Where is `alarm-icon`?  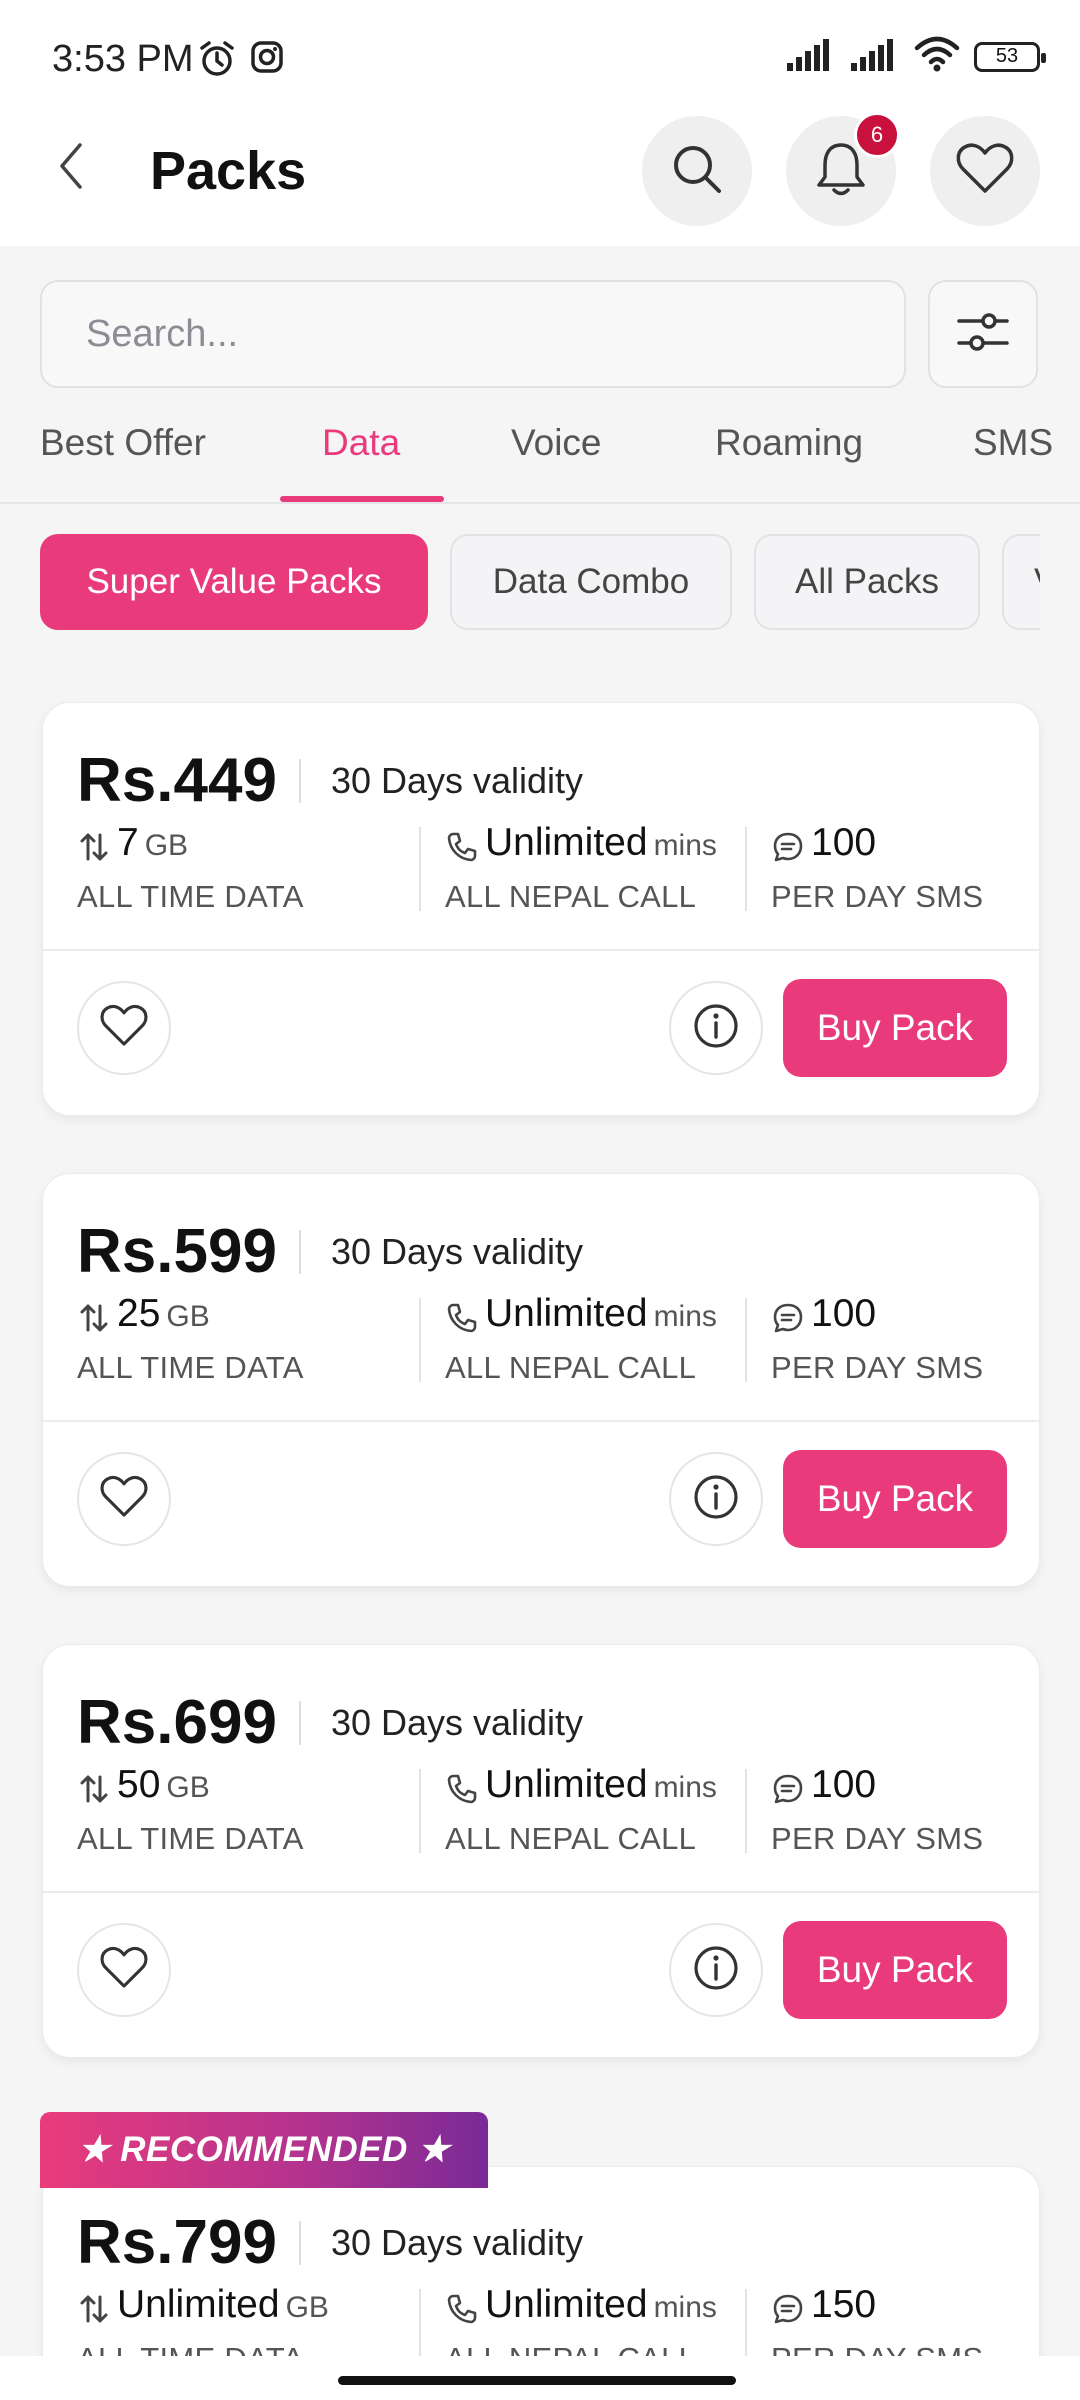
alarm-icon is located at coordinates (217, 61).